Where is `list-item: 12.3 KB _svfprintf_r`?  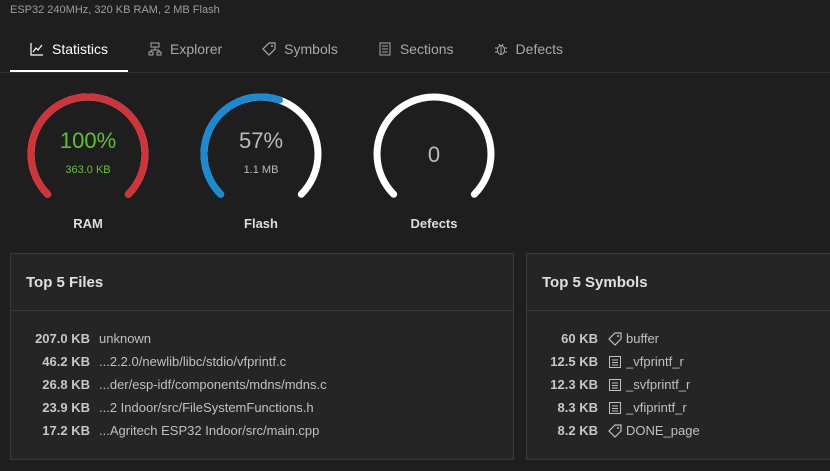 list-item: 12.3 KB _svfprintf_r is located at coordinates (678, 384).